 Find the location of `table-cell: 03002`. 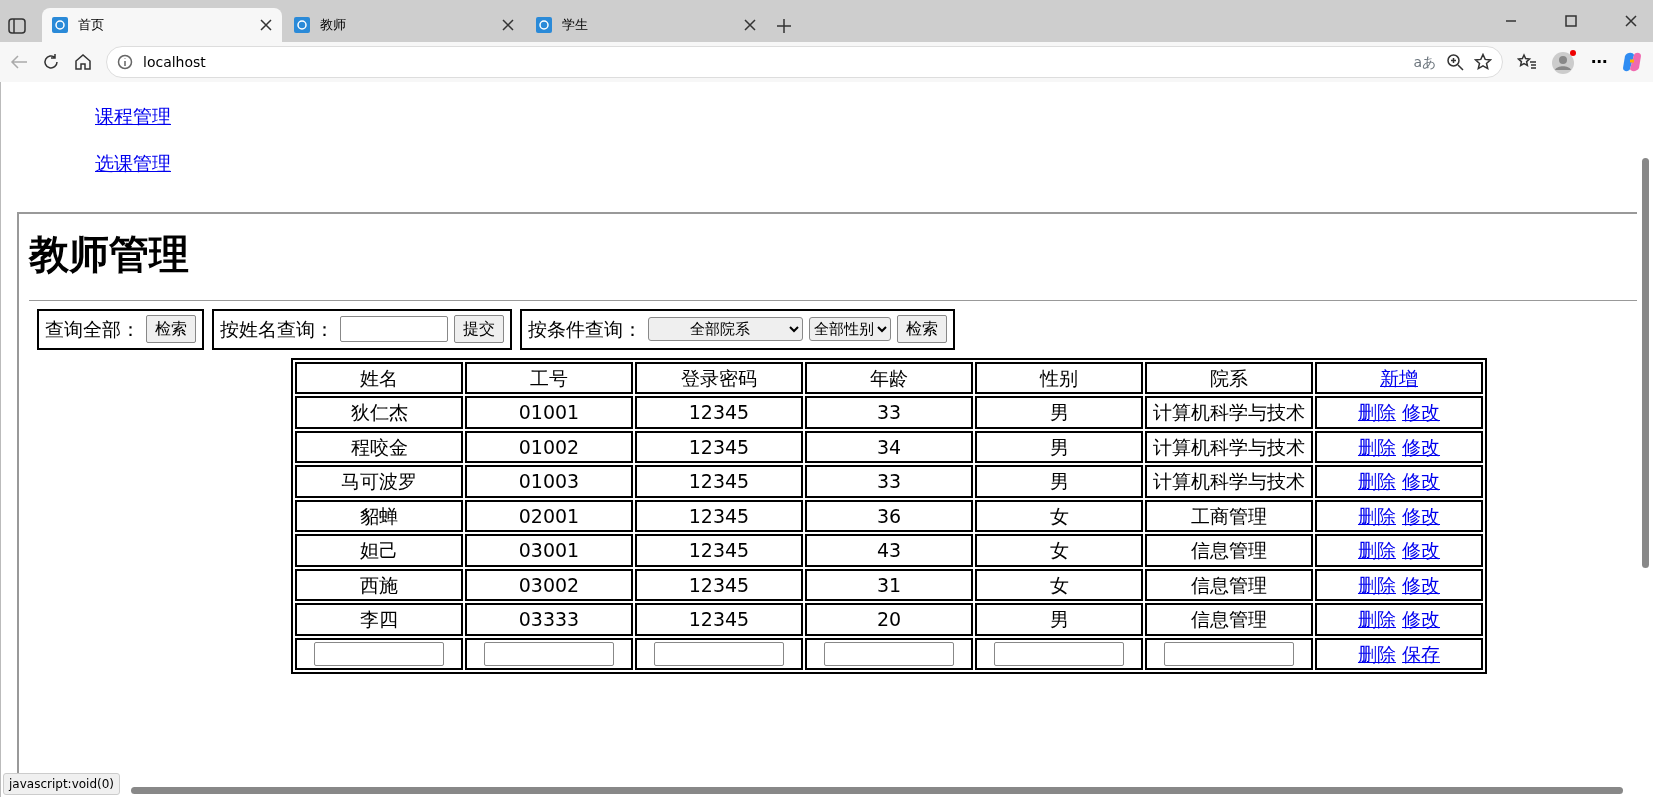

table-cell: 03002 is located at coordinates (549, 584).